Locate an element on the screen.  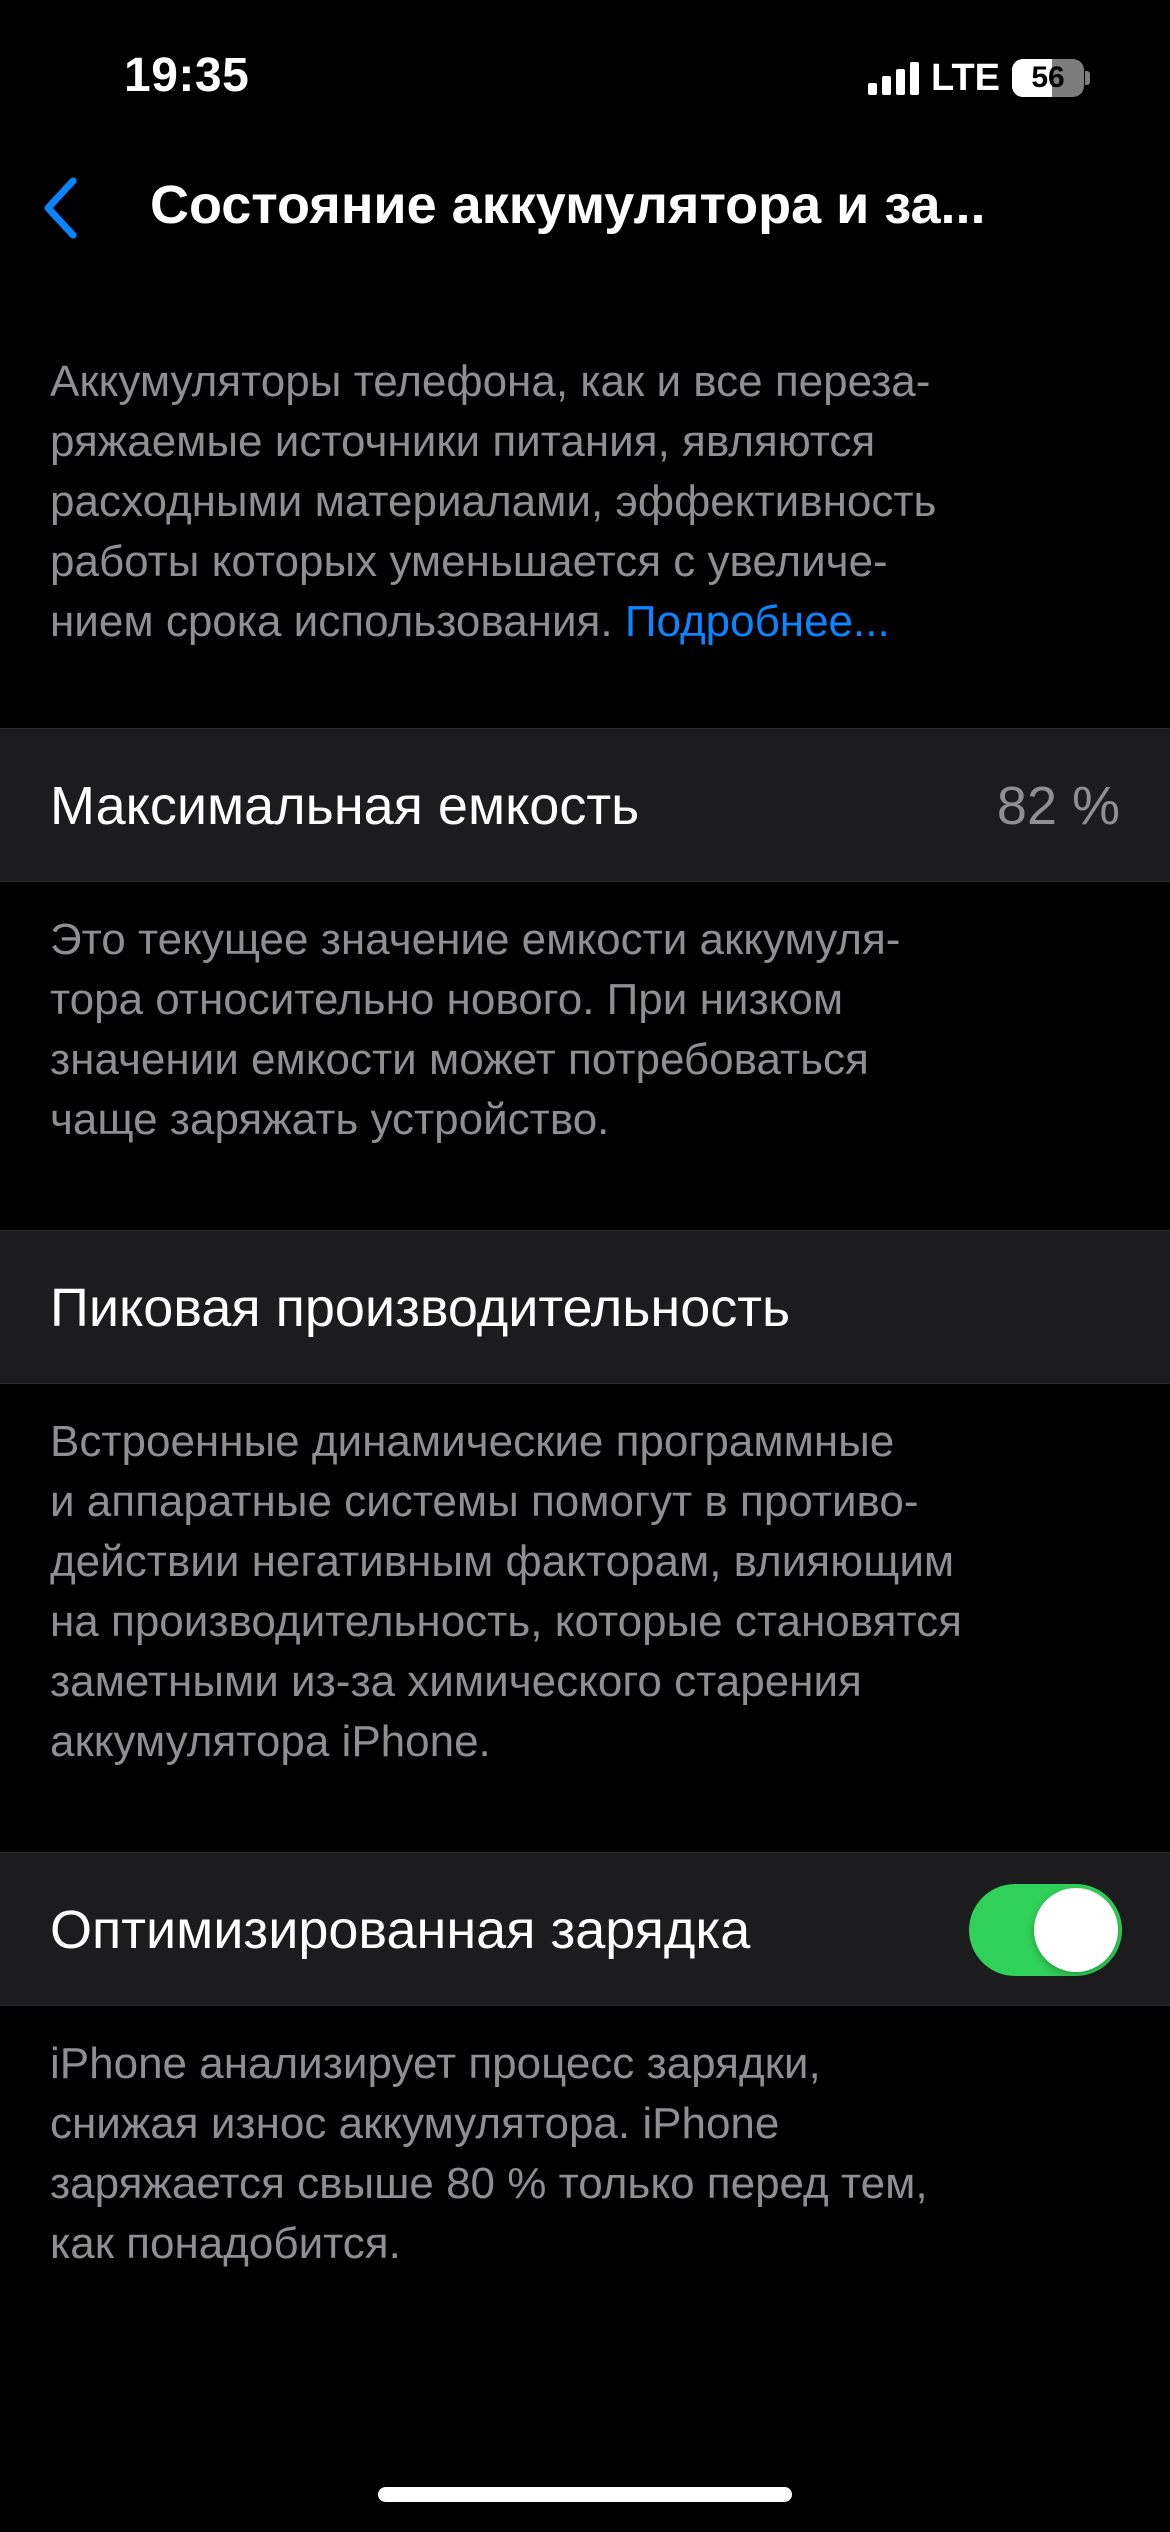
chevron-left-icon is located at coordinates (60, 208).